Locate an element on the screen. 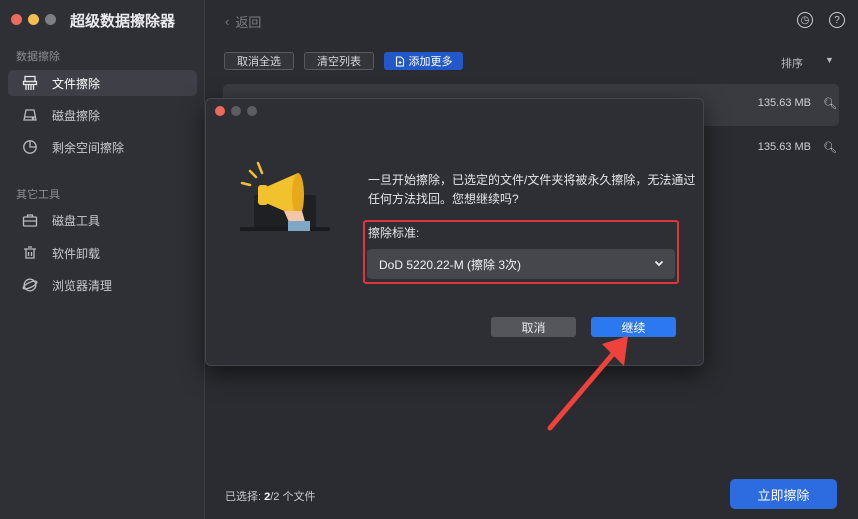  section-label-data-erase: 数据擦除 is located at coordinates (38, 57).